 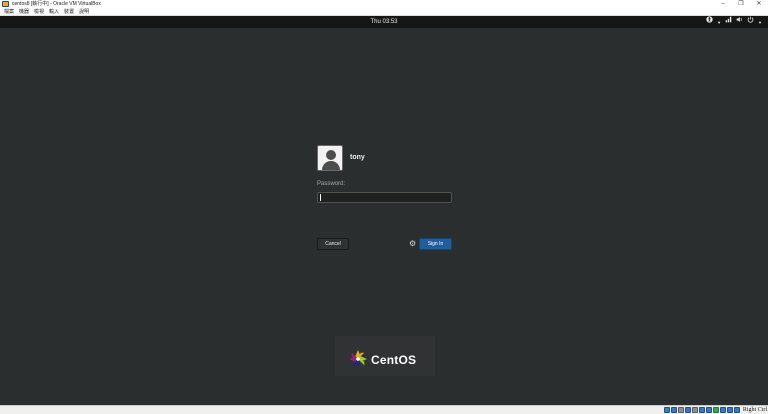 I want to click on virtualbox-app-icon, so click(x=5, y=4).